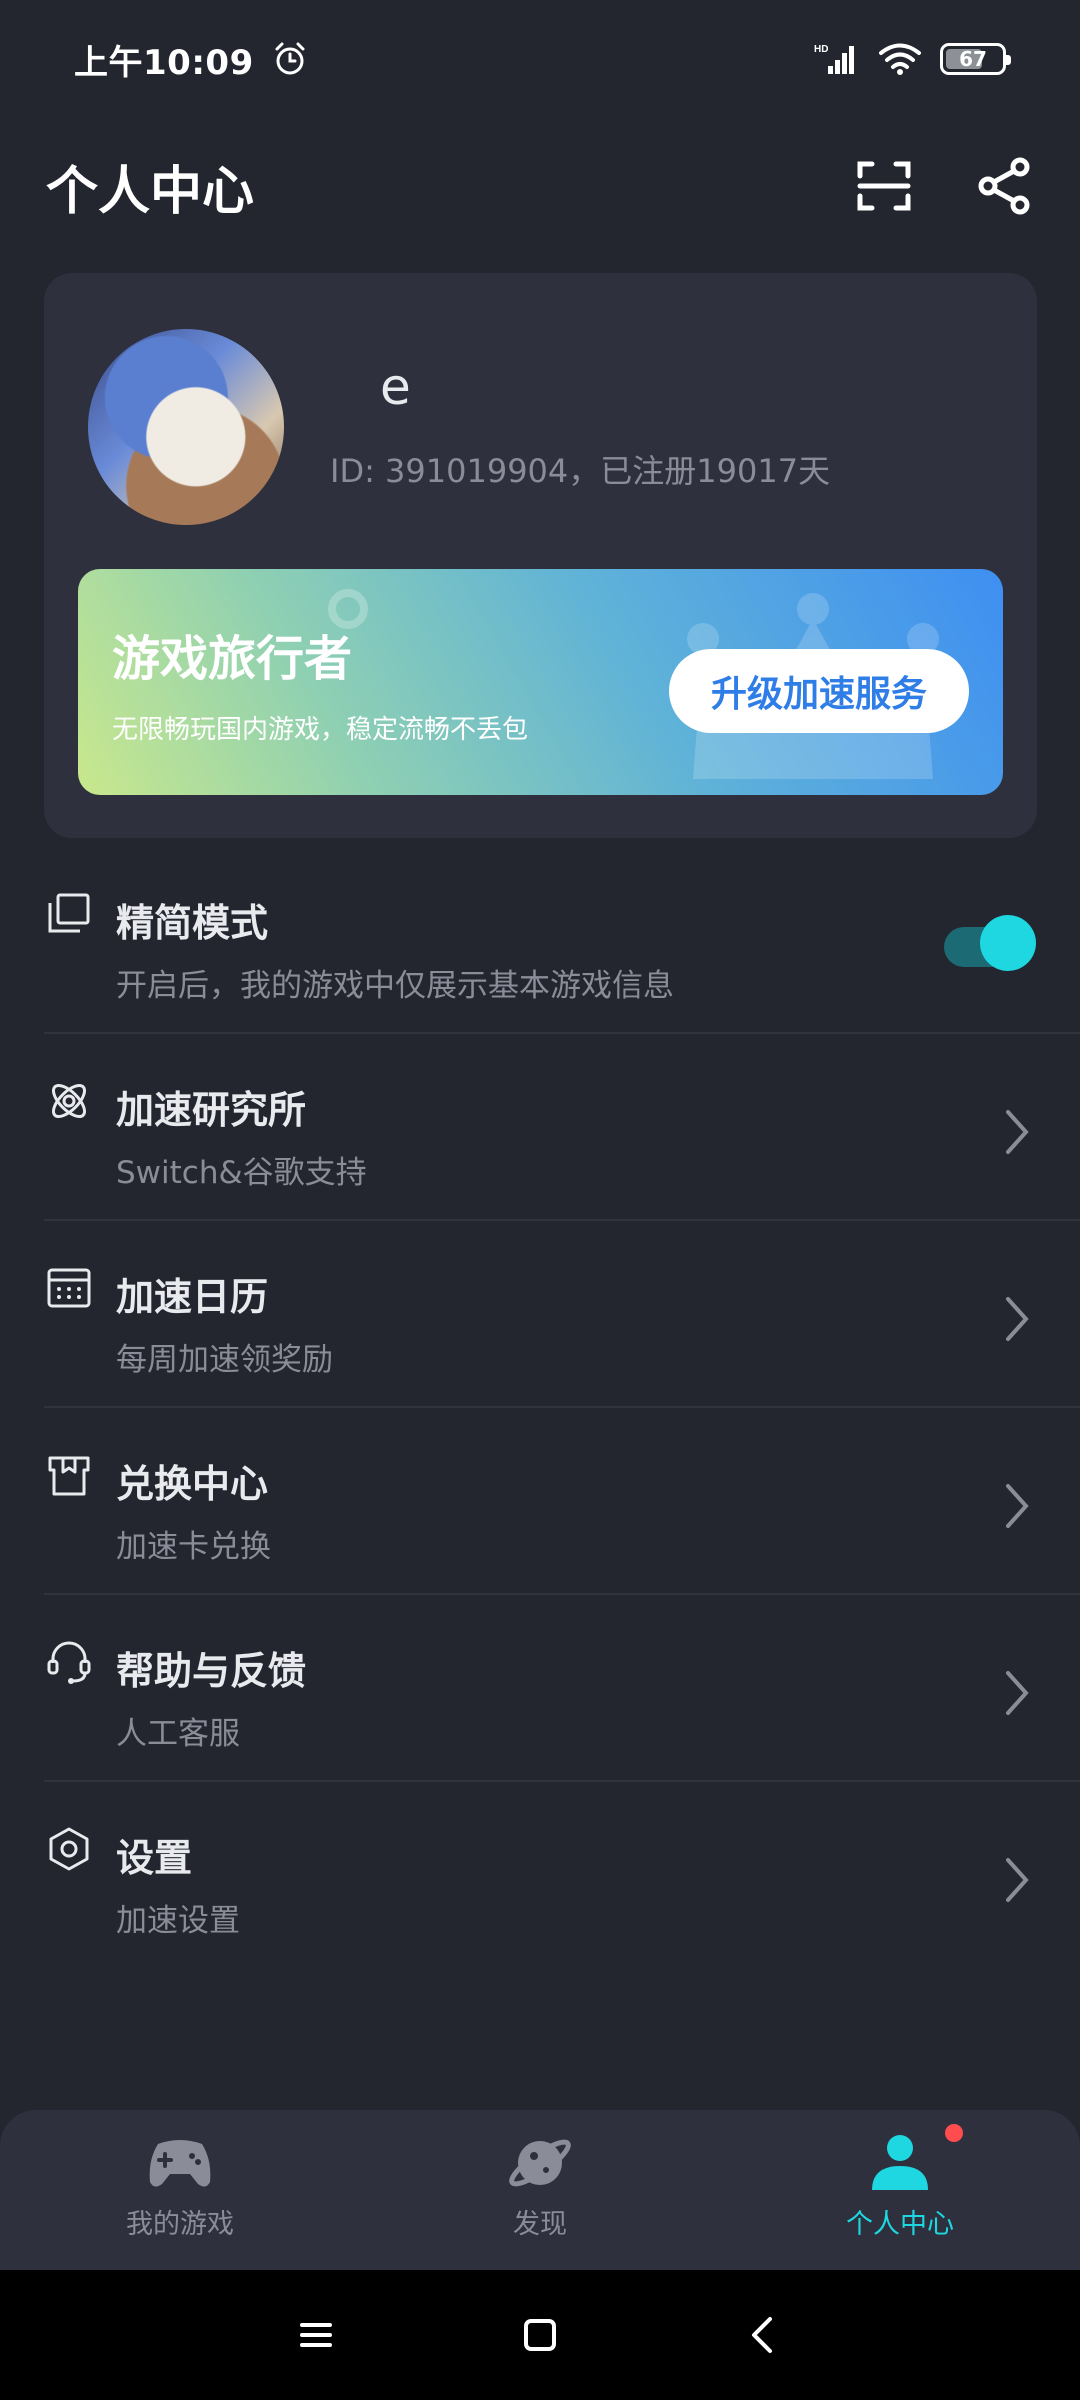  Describe the element at coordinates (973, 59) in the screenshot. I see `battery-level: 67` at that location.